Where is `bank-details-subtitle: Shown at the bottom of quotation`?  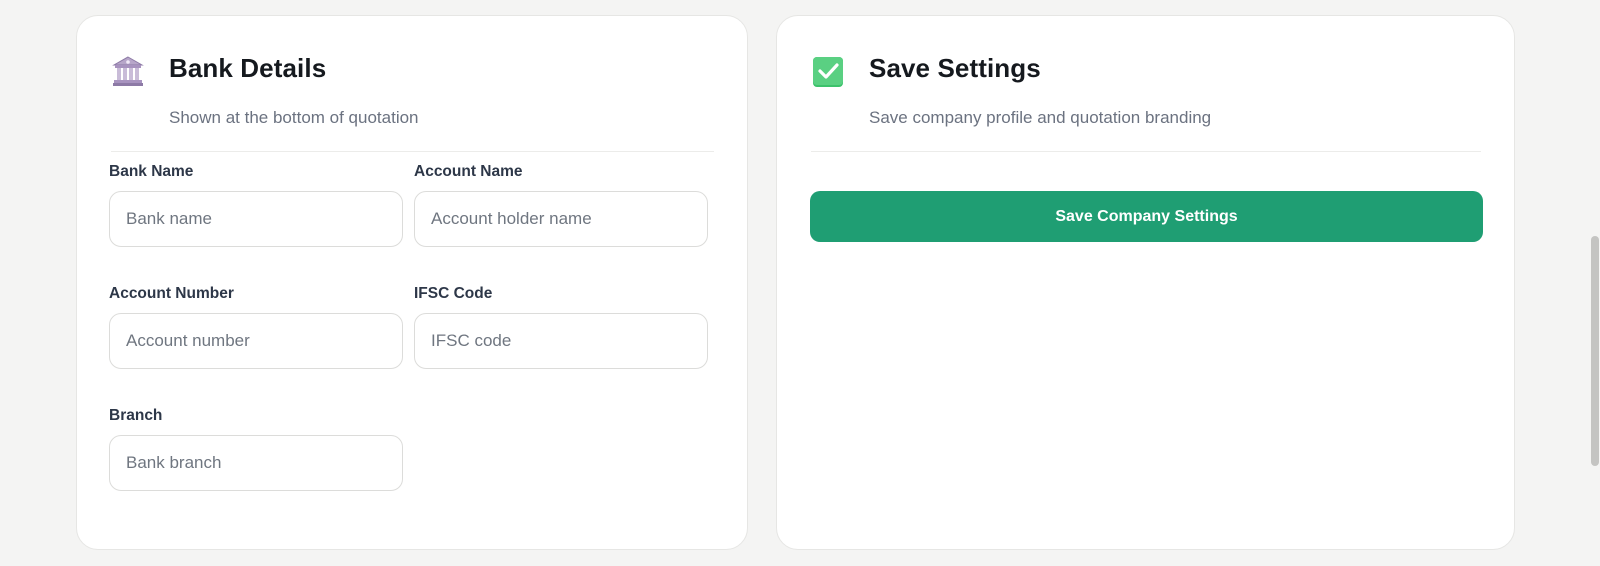 bank-details-subtitle: Shown at the bottom of quotation is located at coordinates (294, 117).